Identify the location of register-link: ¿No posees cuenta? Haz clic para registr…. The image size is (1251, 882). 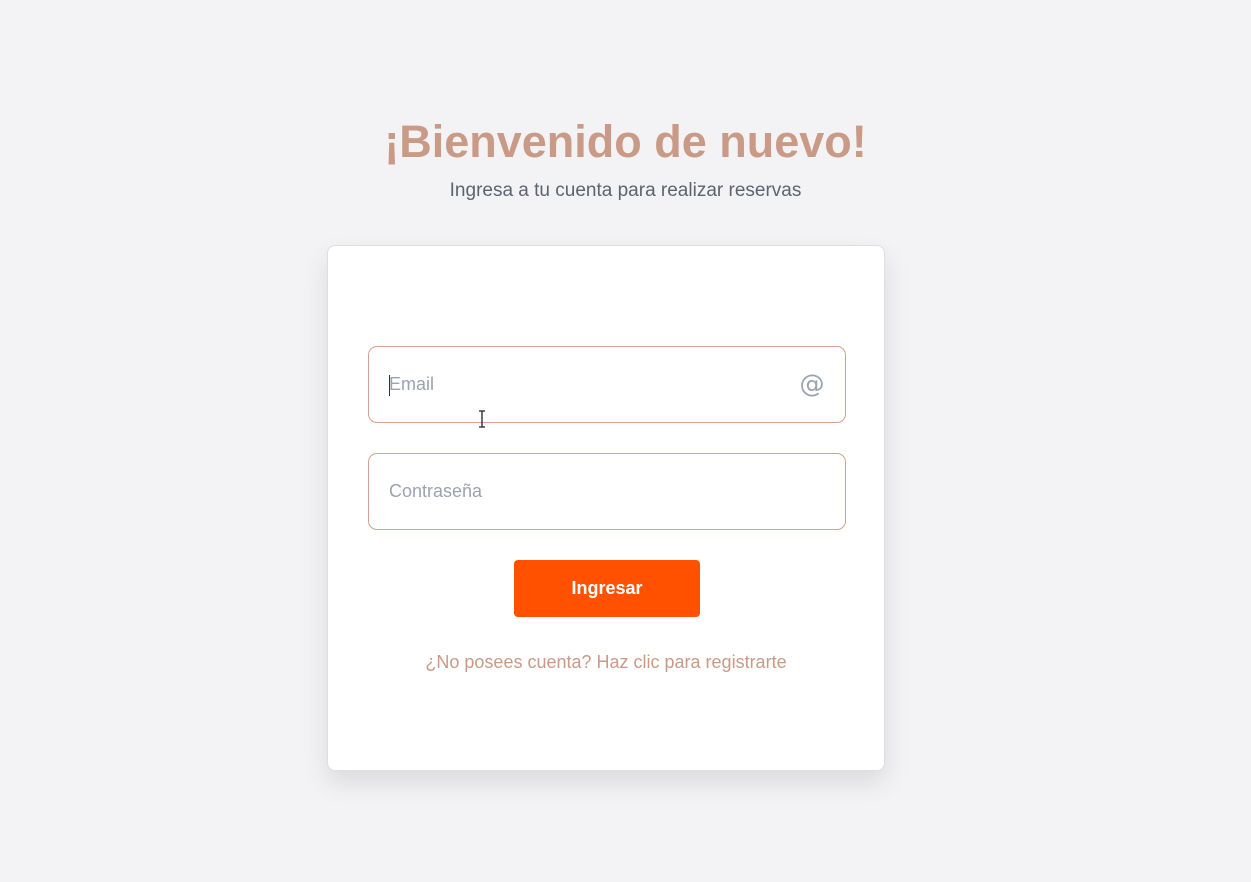
(606, 662).